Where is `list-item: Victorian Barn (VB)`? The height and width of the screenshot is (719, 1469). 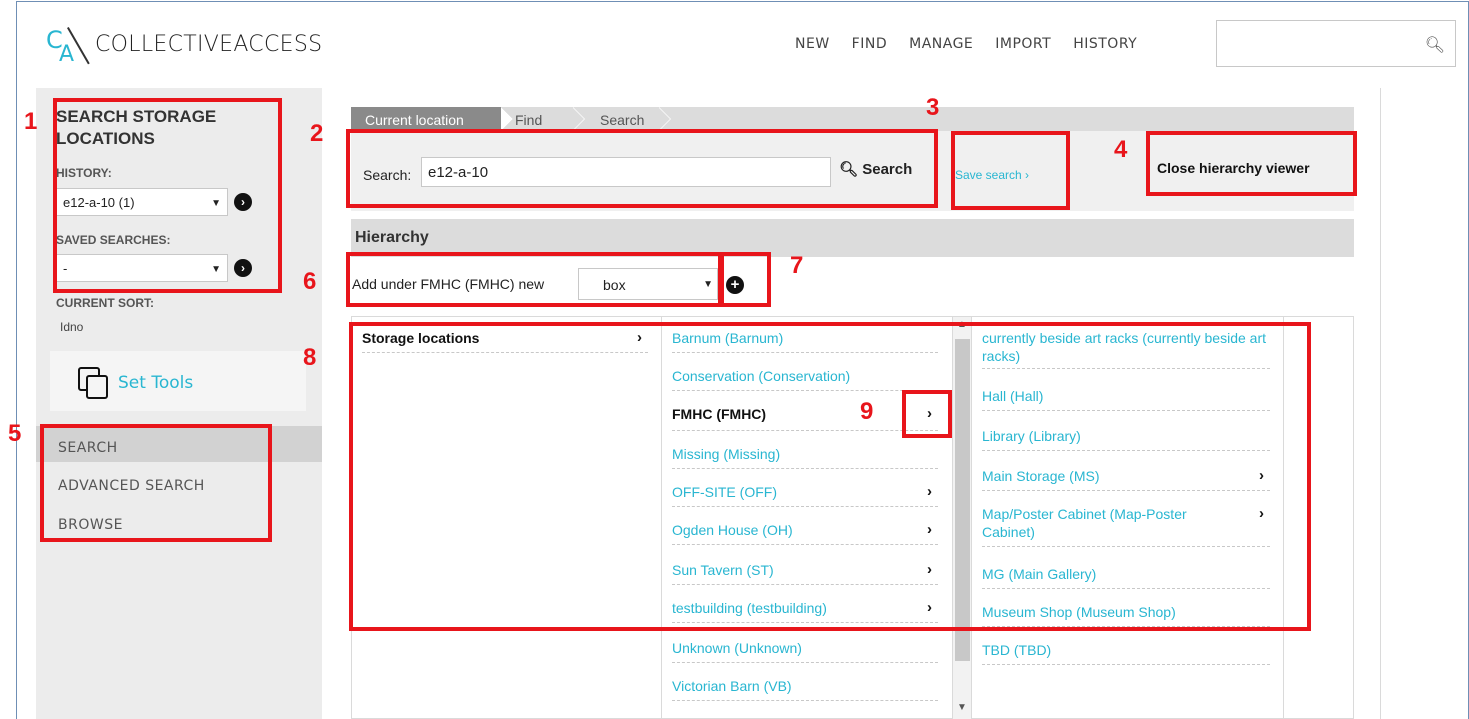 list-item: Victorian Barn (VB) is located at coordinates (805, 689).